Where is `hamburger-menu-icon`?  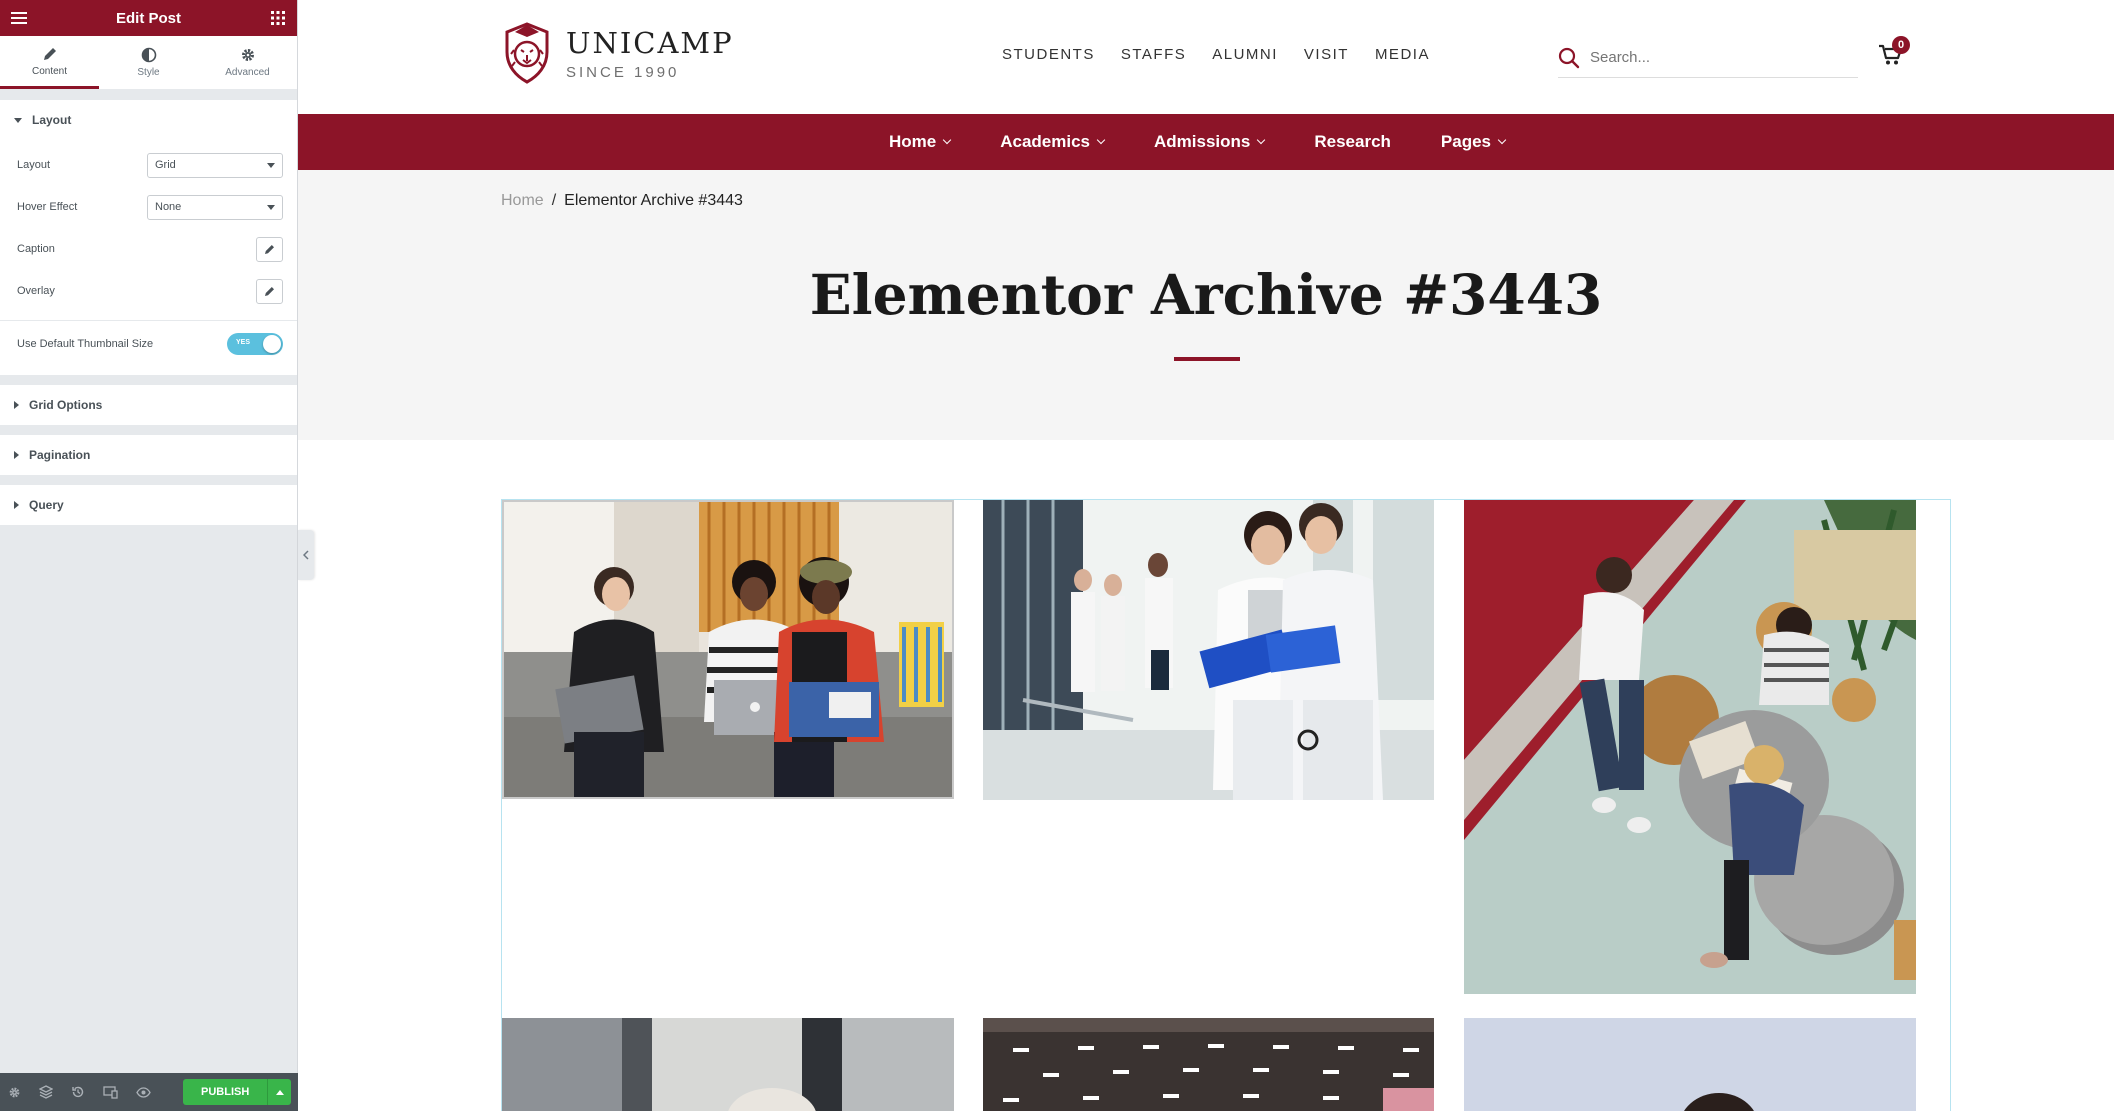
hamburger-menu-icon is located at coordinates (19, 18).